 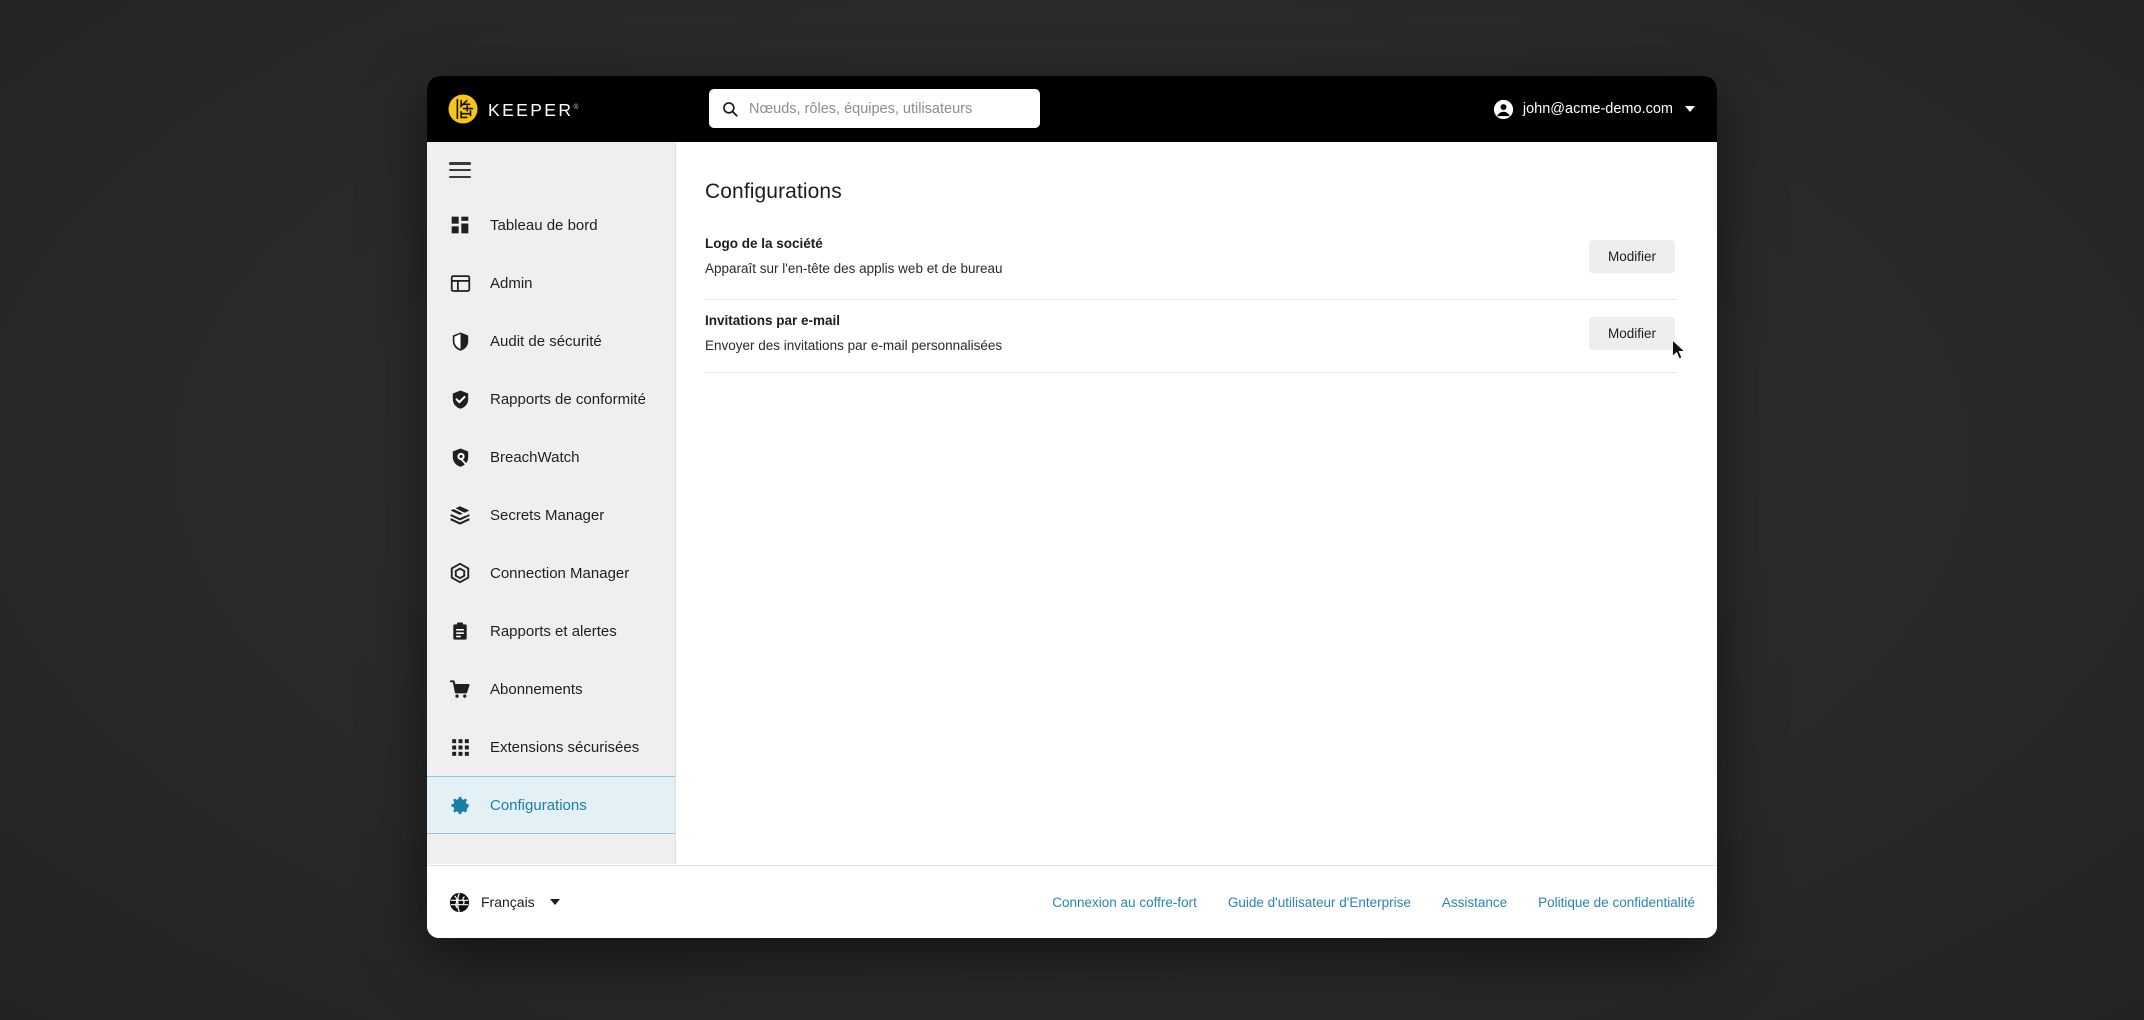 I want to click on language-label: Français, so click(x=508, y=902).